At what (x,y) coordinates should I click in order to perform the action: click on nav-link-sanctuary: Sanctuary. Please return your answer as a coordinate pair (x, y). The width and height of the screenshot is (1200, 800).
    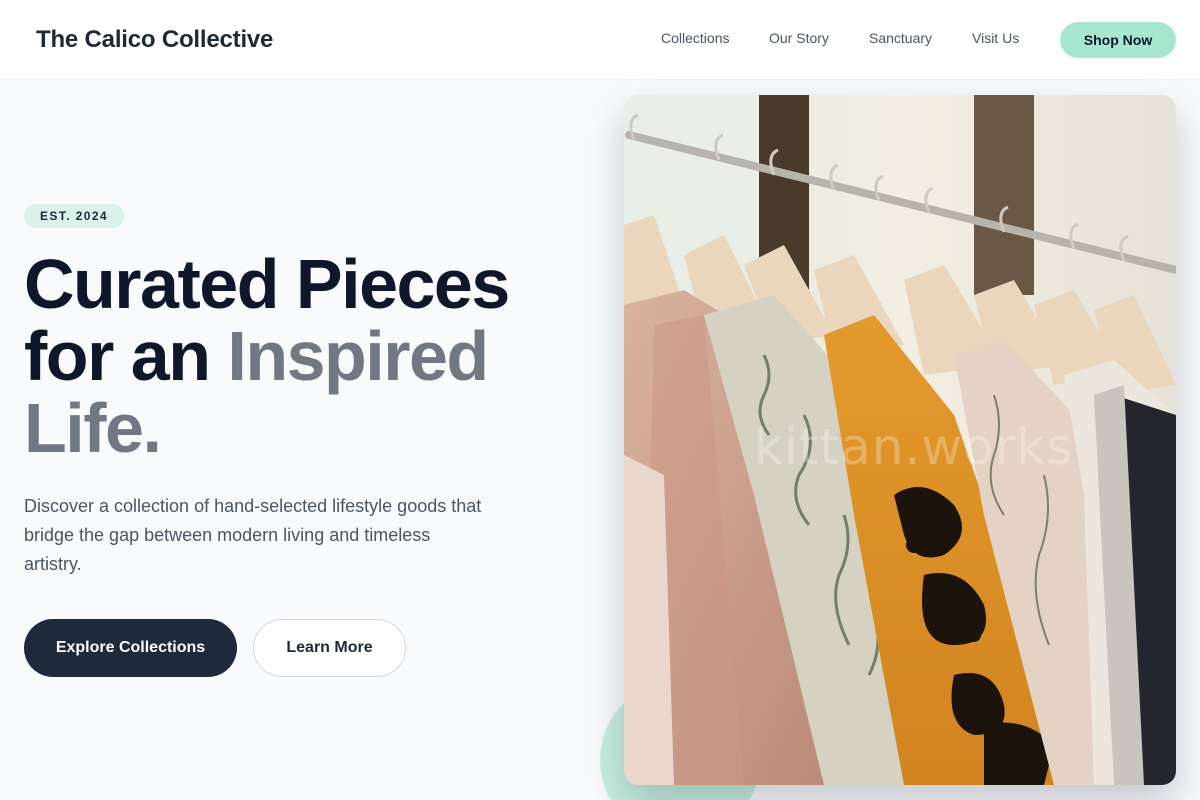
    Looking at the image, I should click on (900, 38).